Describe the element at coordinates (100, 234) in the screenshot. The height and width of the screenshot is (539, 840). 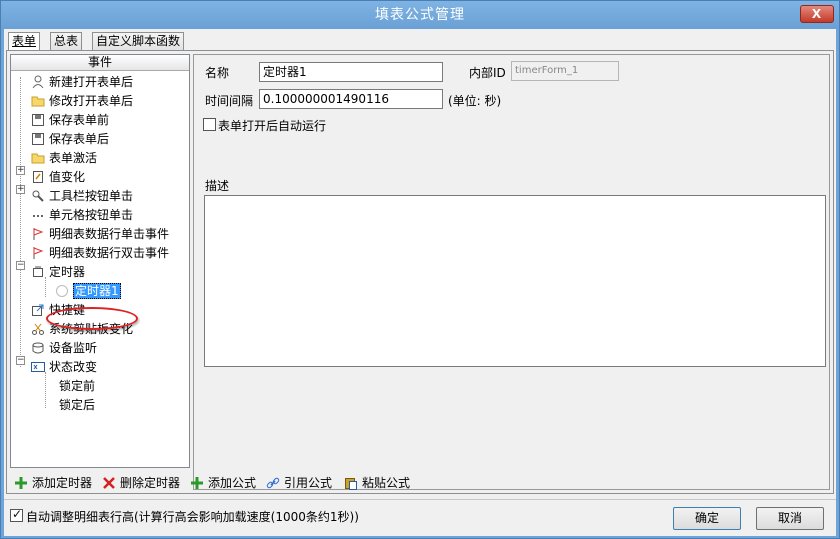
I see `tree-item-detail-row-click: 明细表数据行单击事件` at that location.